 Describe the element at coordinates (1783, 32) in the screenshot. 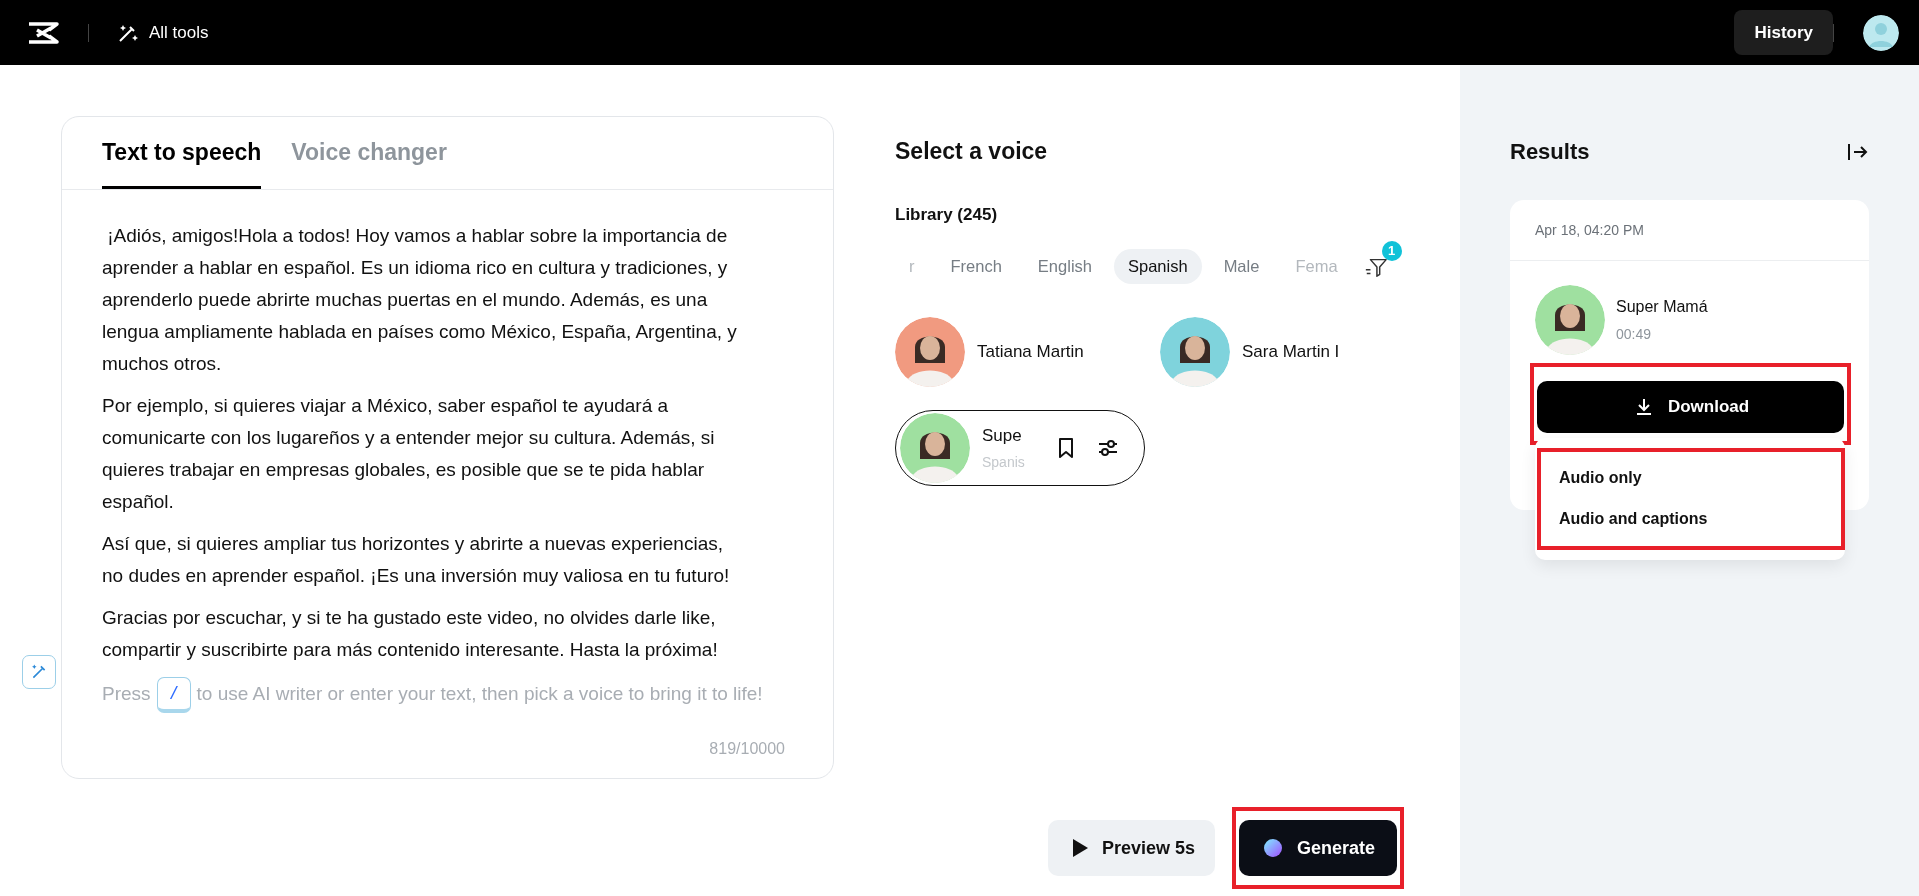

I see `history-button: History` at that location.